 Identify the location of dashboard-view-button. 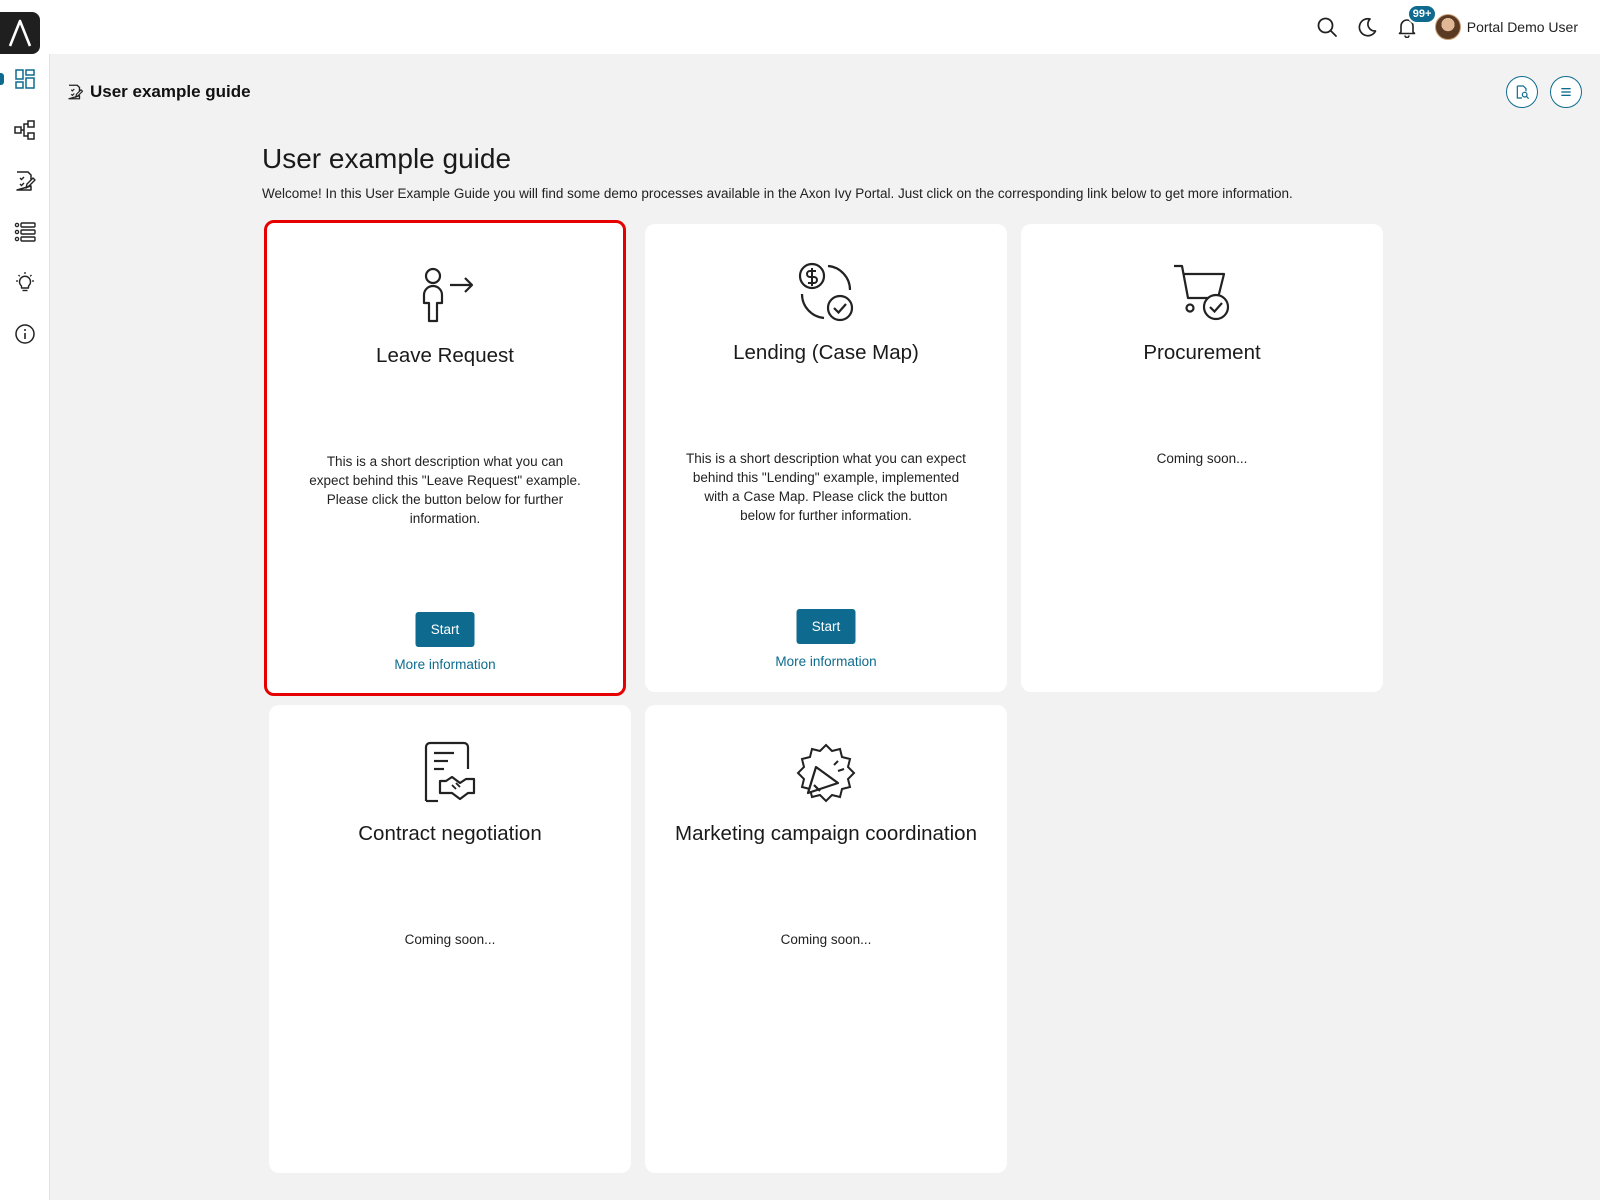
(1522, 92).